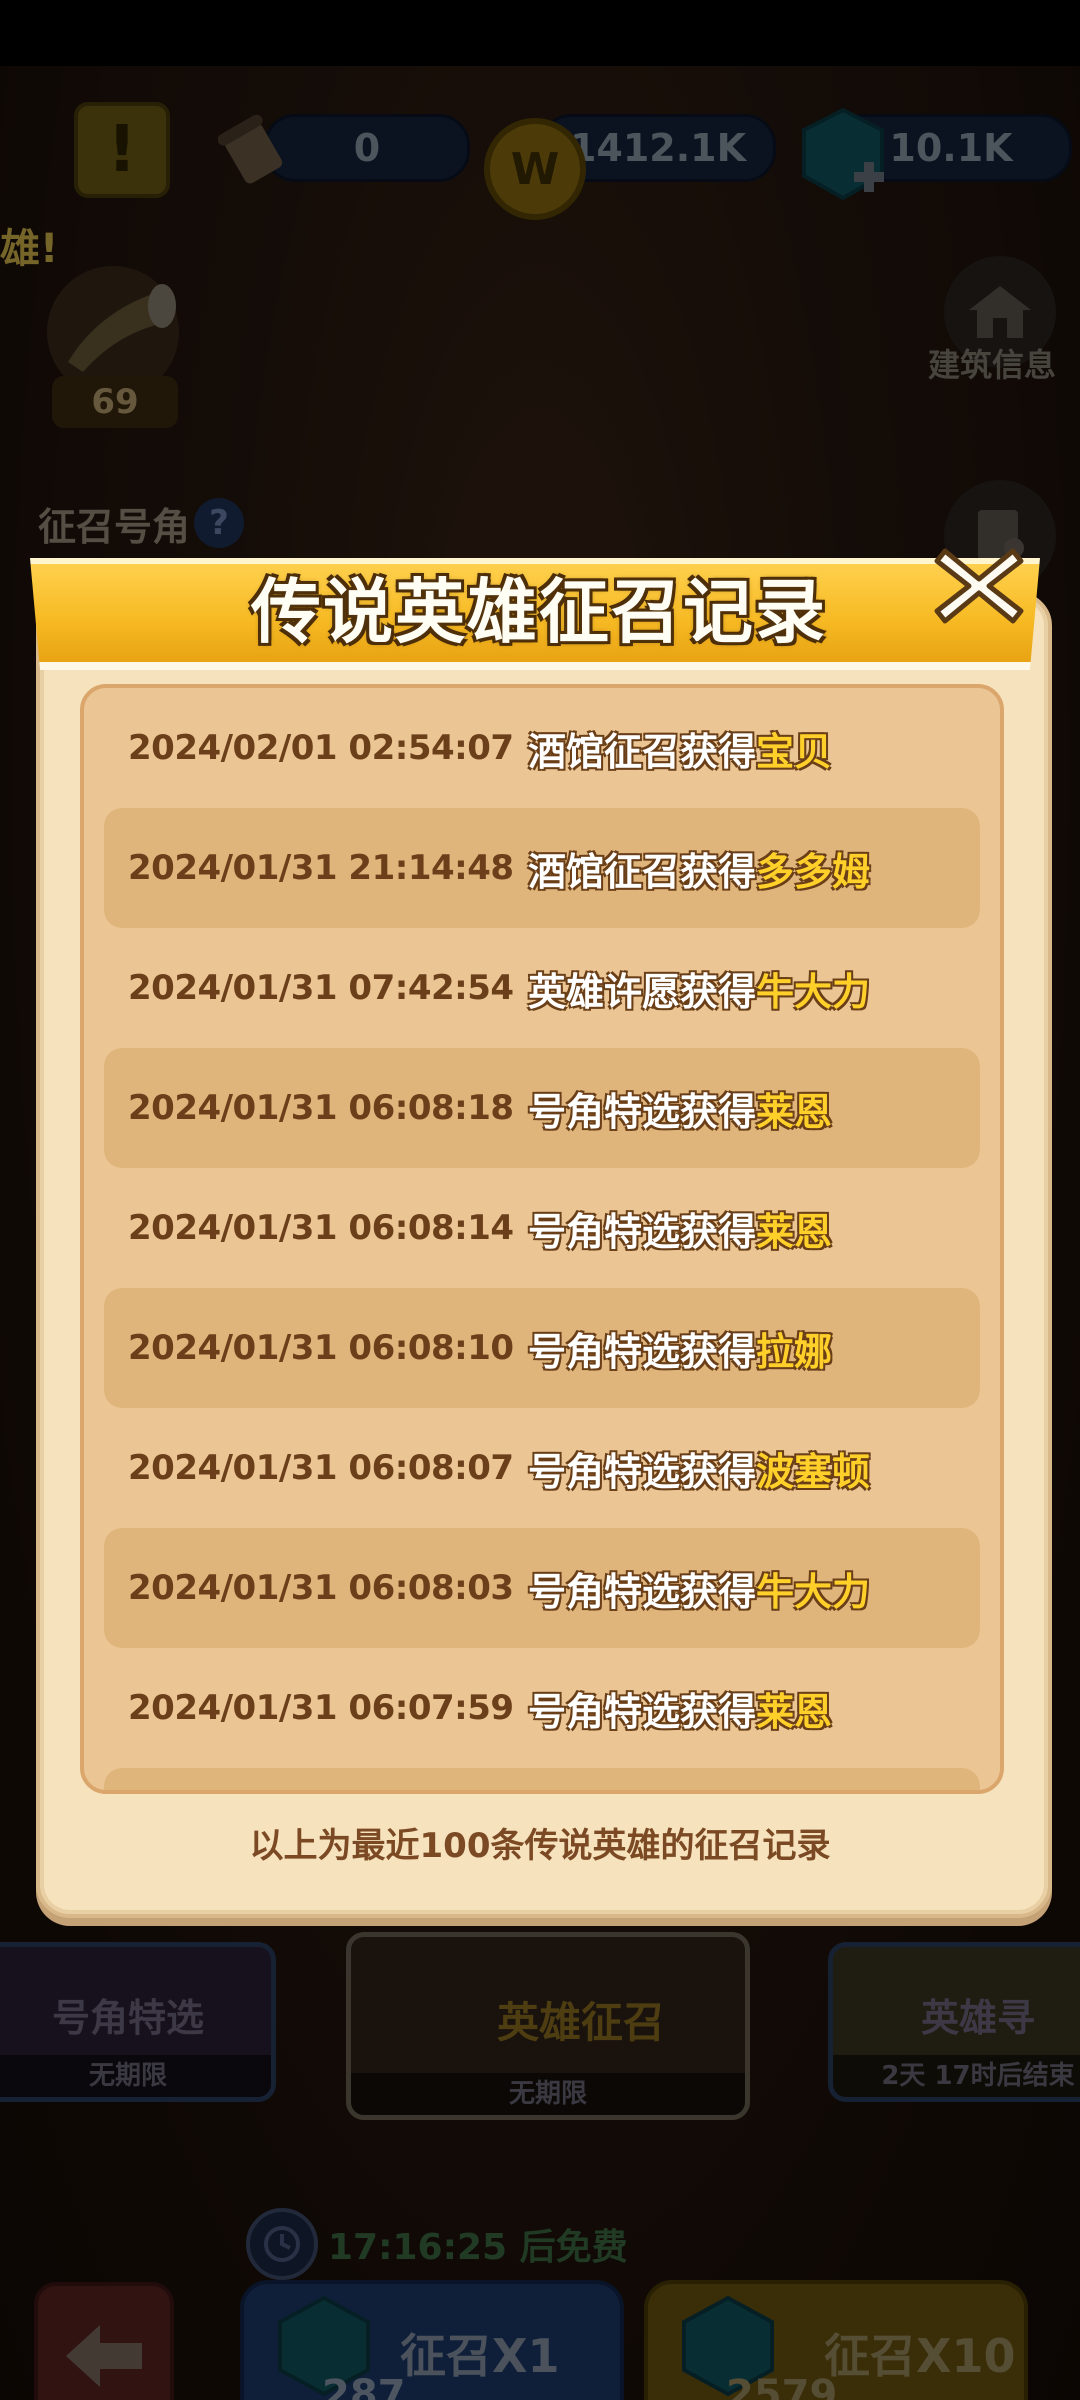 The width and height of the screenshot is (1080, 2400). What do you see at coordinates (321, 988) in the screenshot?
I see `record-time: 2024/01/31 07:42:54` at bounding box center [321, 988].